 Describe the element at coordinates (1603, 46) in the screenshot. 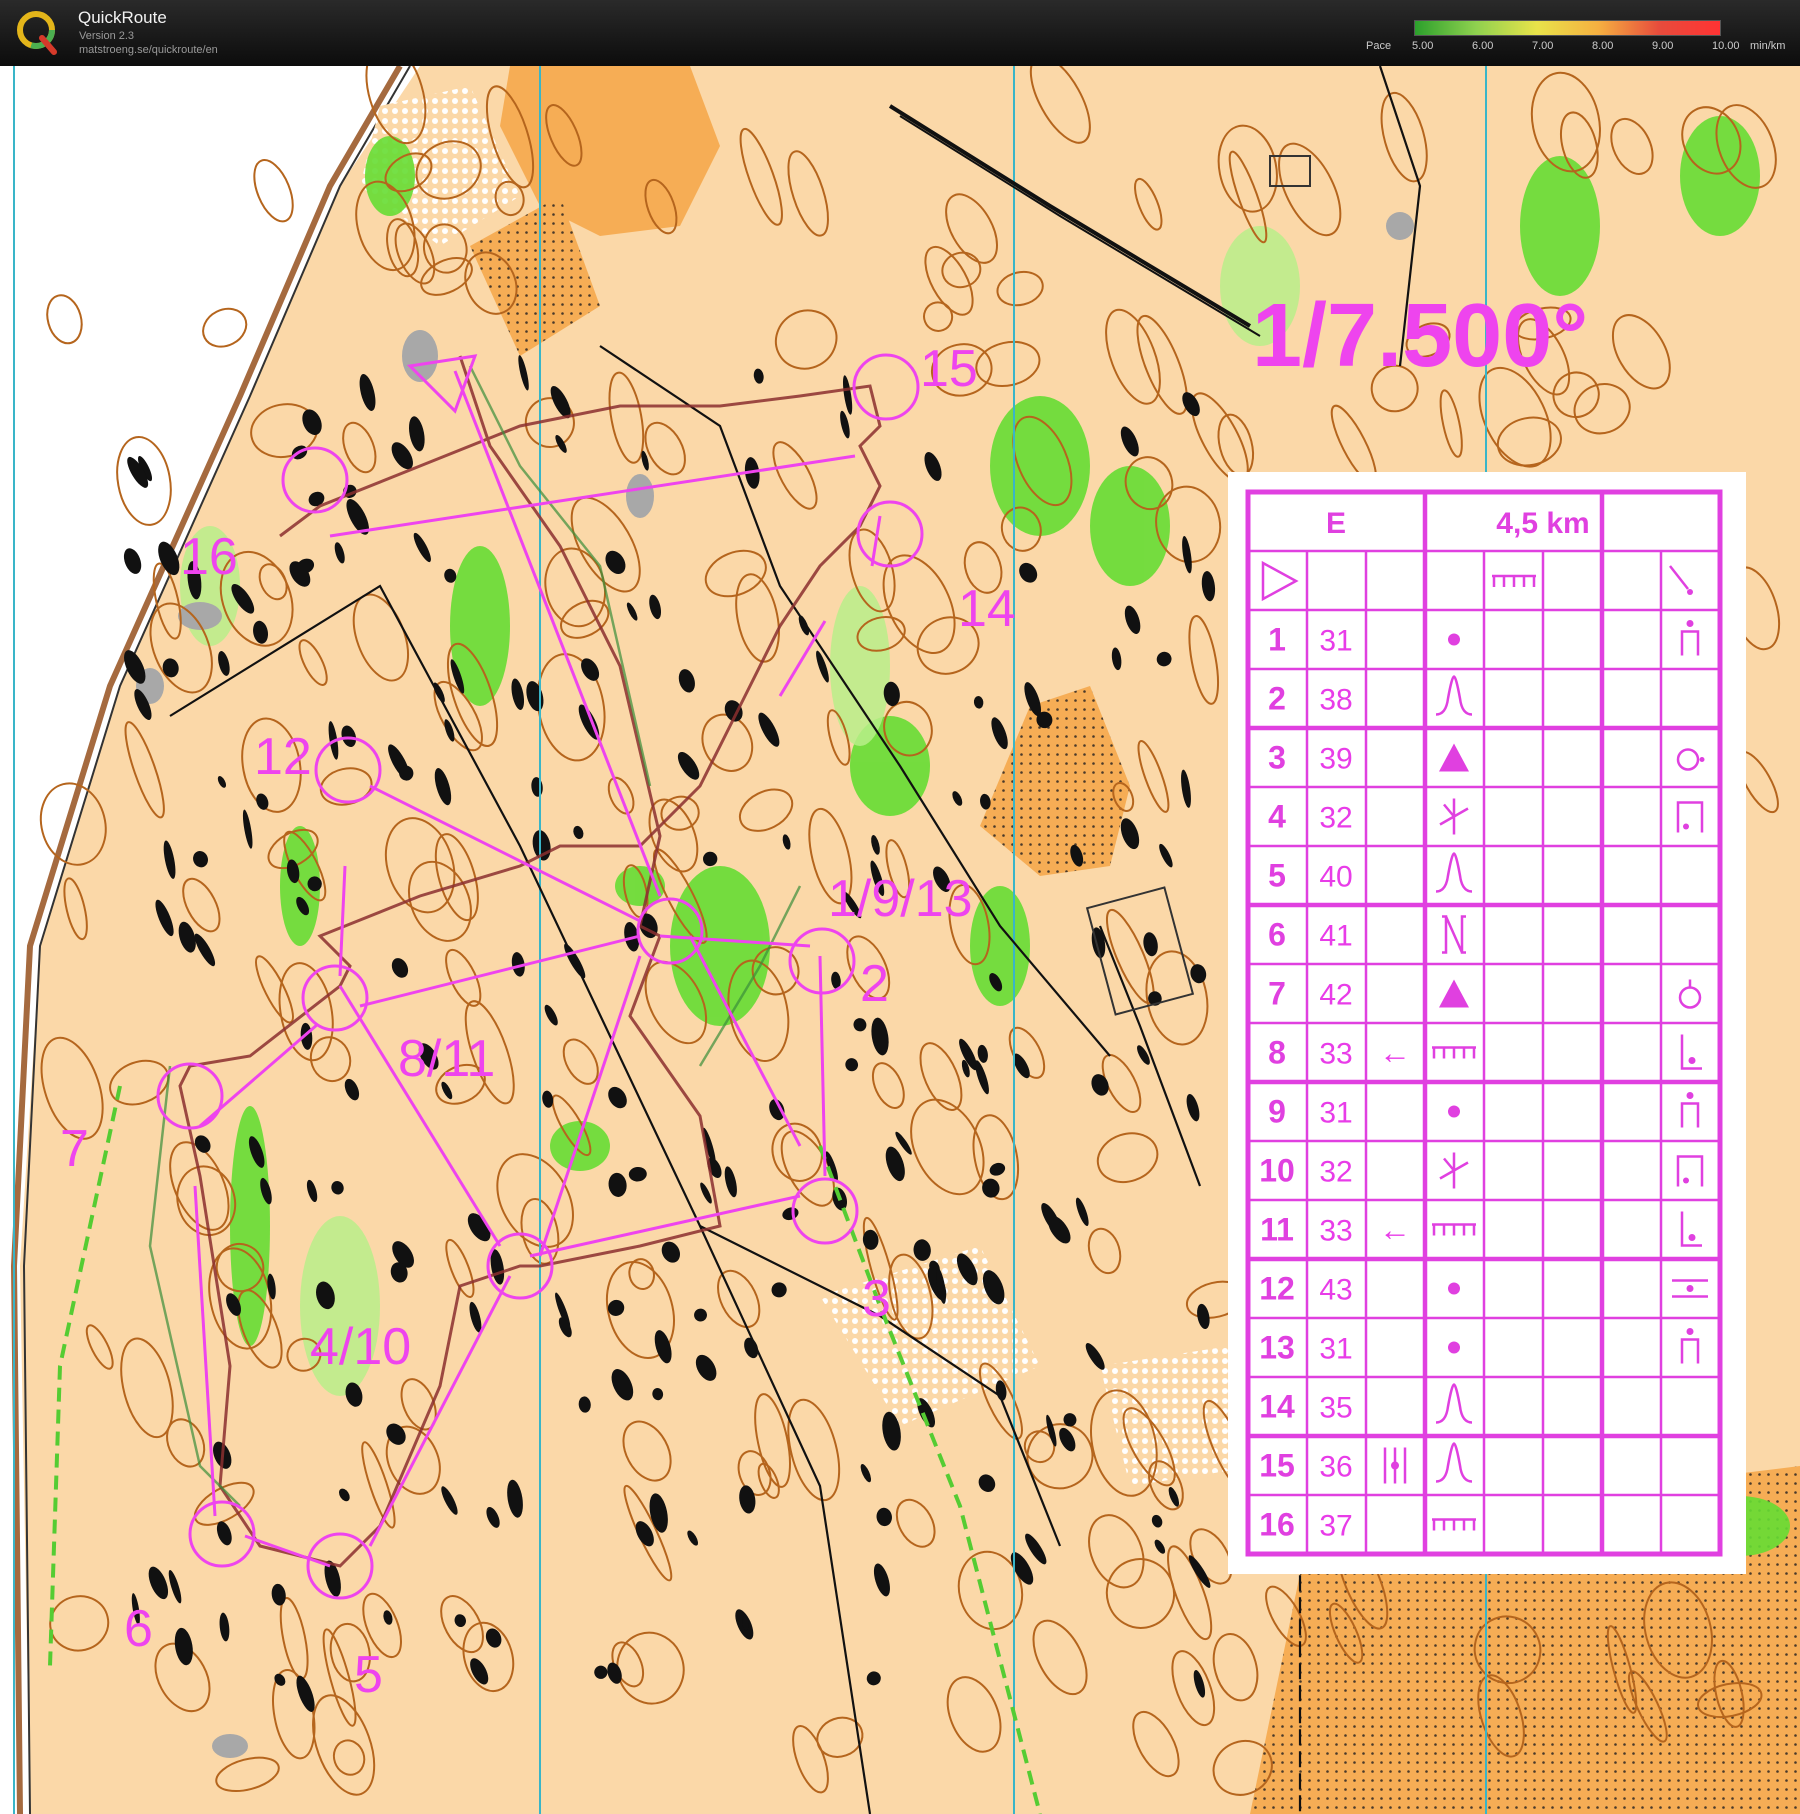

I see `pace-tick: 8.00` at that location.